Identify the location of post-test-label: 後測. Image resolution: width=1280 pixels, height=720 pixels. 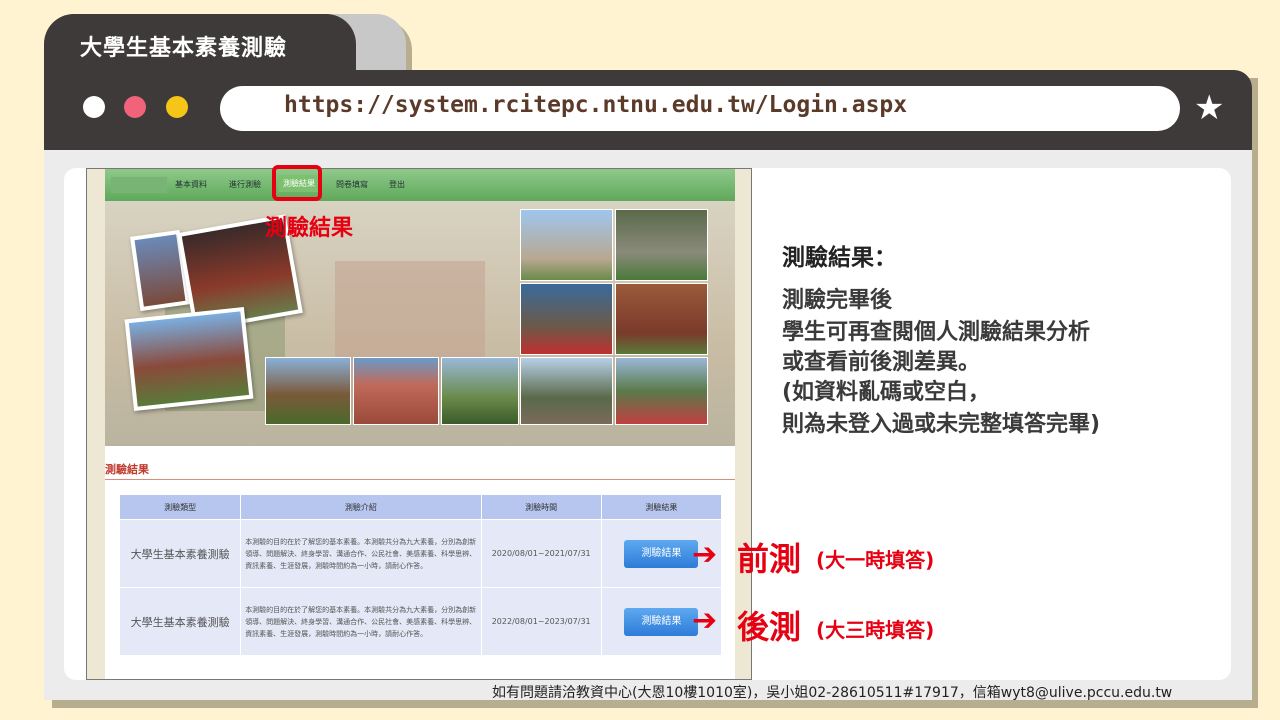
(769, 627).